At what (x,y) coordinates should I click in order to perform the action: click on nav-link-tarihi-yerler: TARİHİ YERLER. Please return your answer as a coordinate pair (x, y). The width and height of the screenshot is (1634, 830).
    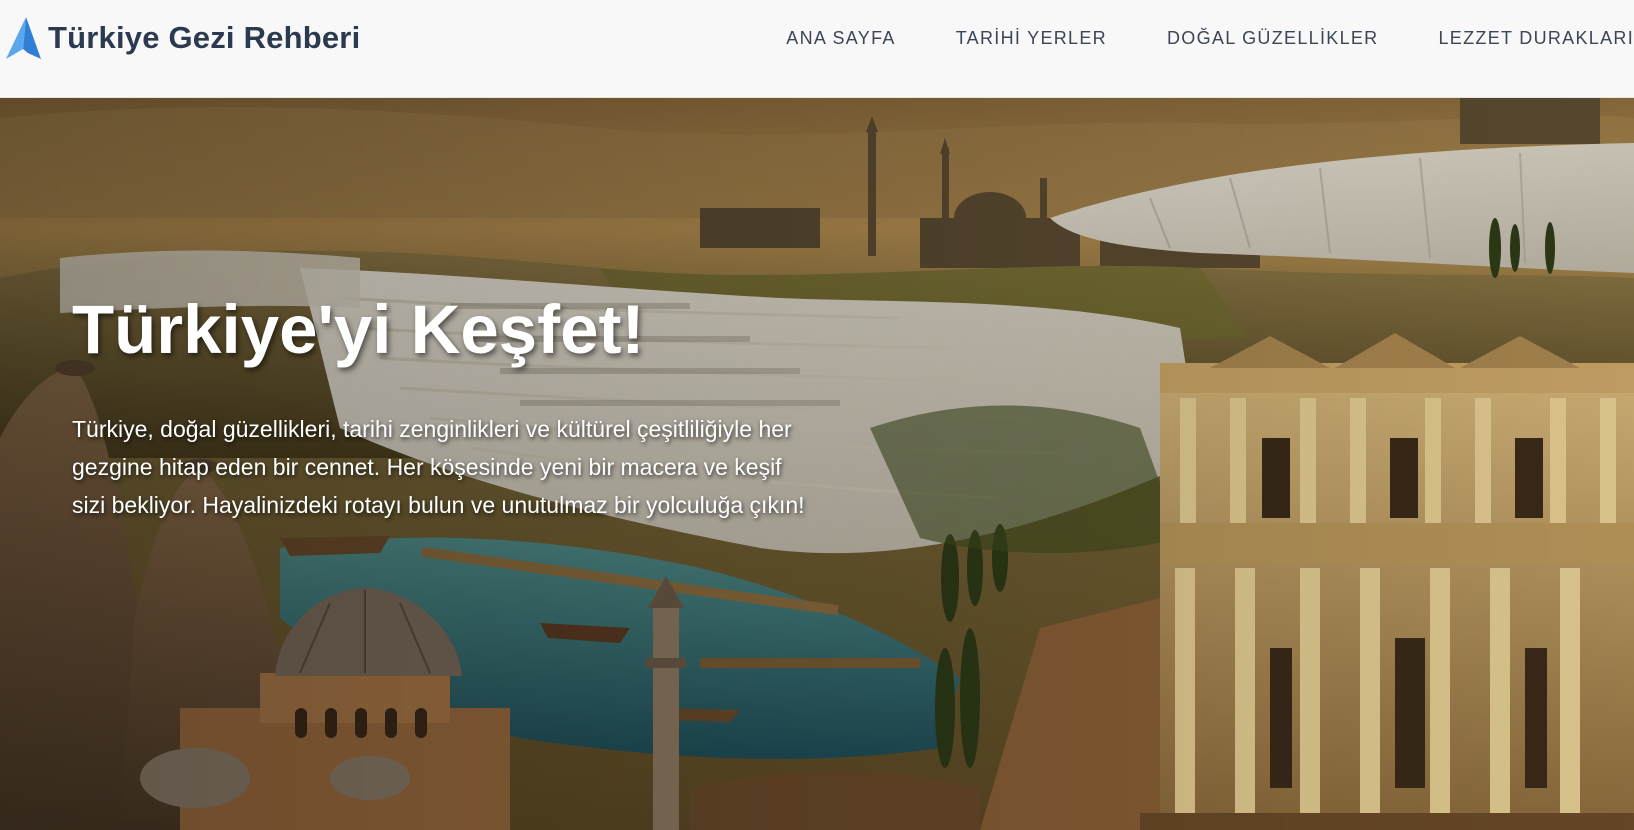
    Looking at the image, I should click on (1031, 38).